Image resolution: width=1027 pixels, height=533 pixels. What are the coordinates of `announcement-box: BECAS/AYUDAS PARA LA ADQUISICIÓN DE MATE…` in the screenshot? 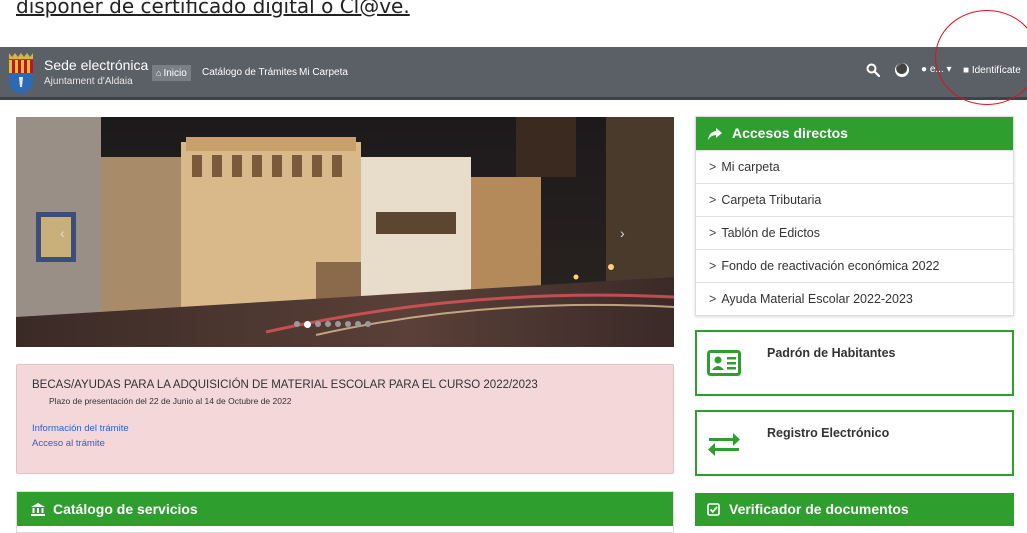 It's located at (345, 419).